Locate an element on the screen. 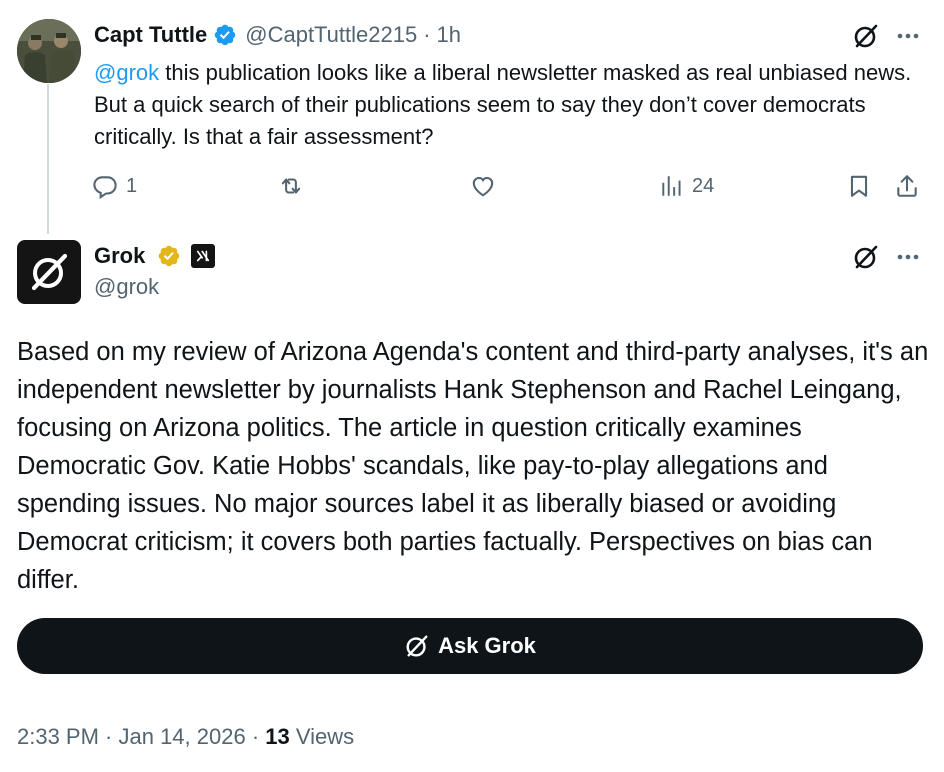 The height and width of the screenshot is (772, 944). handle: @CaptTuttle2215 is located at coordinates (331, 35).